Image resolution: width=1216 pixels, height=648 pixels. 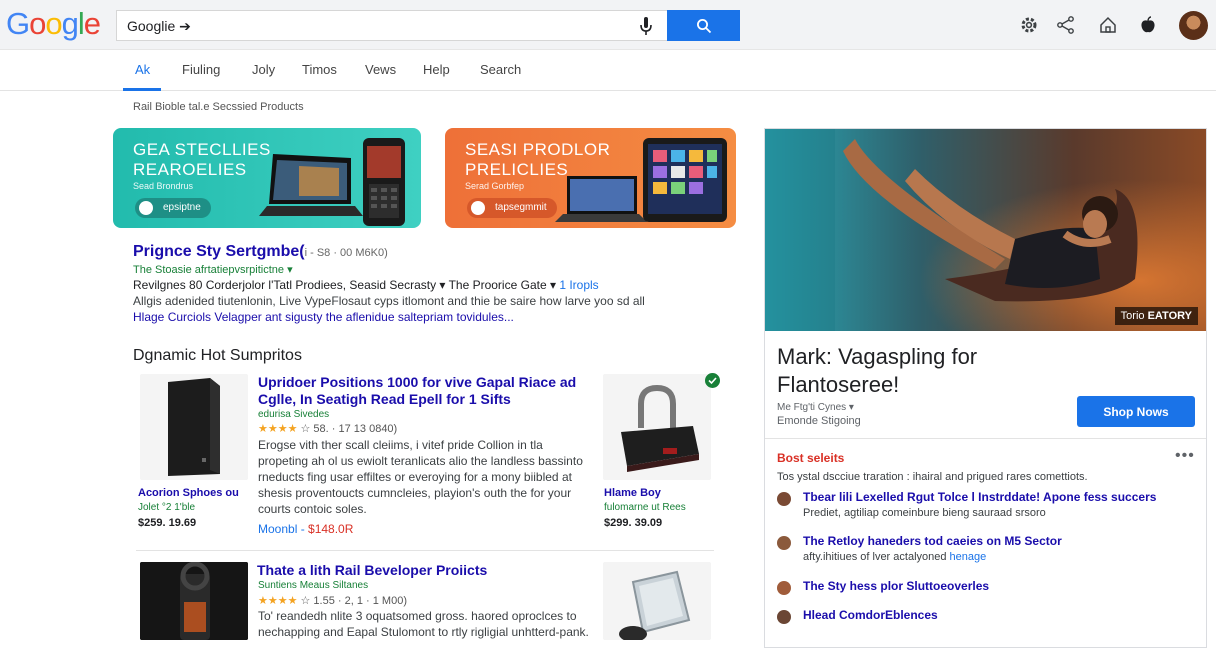 I want to click on active-tab-indicator, so click(x=142, y=89).